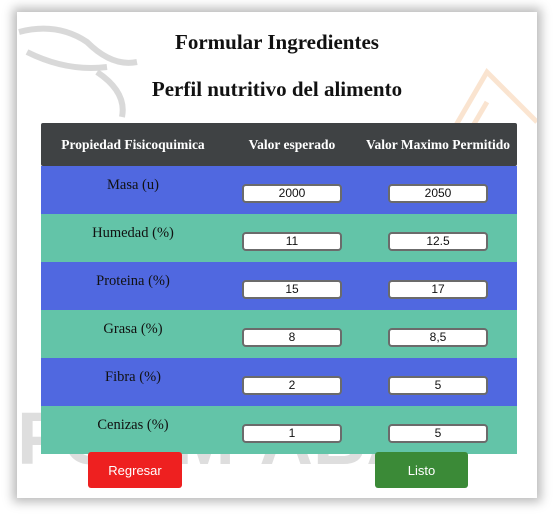 Image resolution: width=556 pixels, height=516 pixels. What do you see at coordinates (438, 337) in the screenshot?
I see `max-value-input: 8,5` at bounding box center [438, 337].